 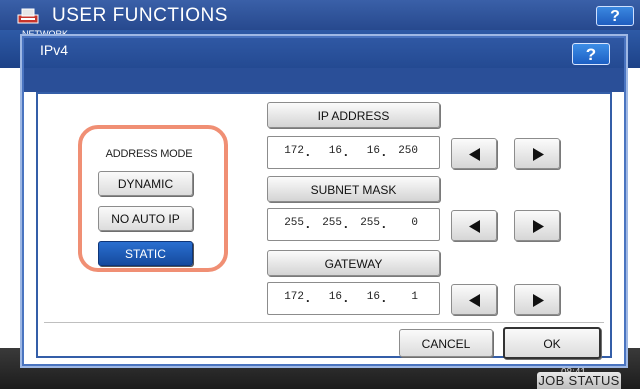 What do you see at coordinates (324, 80) in the screenshot?
I see `dialog-header-stripe` at bounding box center [324, 80].